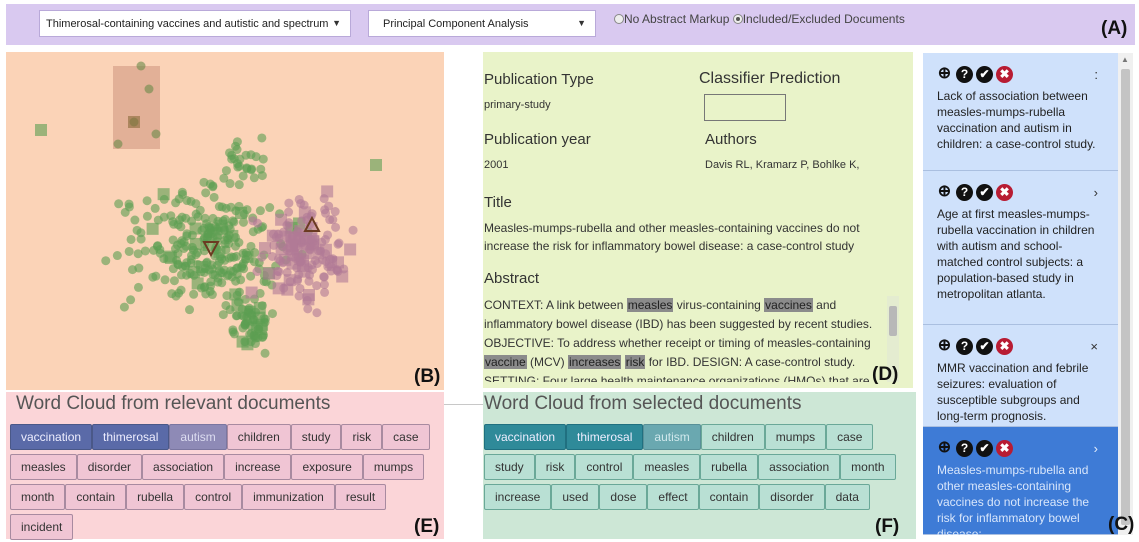 This screenshot has width=1139, height=542. Describe the element at coordinates (258, 467) in the screenshot. I see `word-chip: increase` at that location.